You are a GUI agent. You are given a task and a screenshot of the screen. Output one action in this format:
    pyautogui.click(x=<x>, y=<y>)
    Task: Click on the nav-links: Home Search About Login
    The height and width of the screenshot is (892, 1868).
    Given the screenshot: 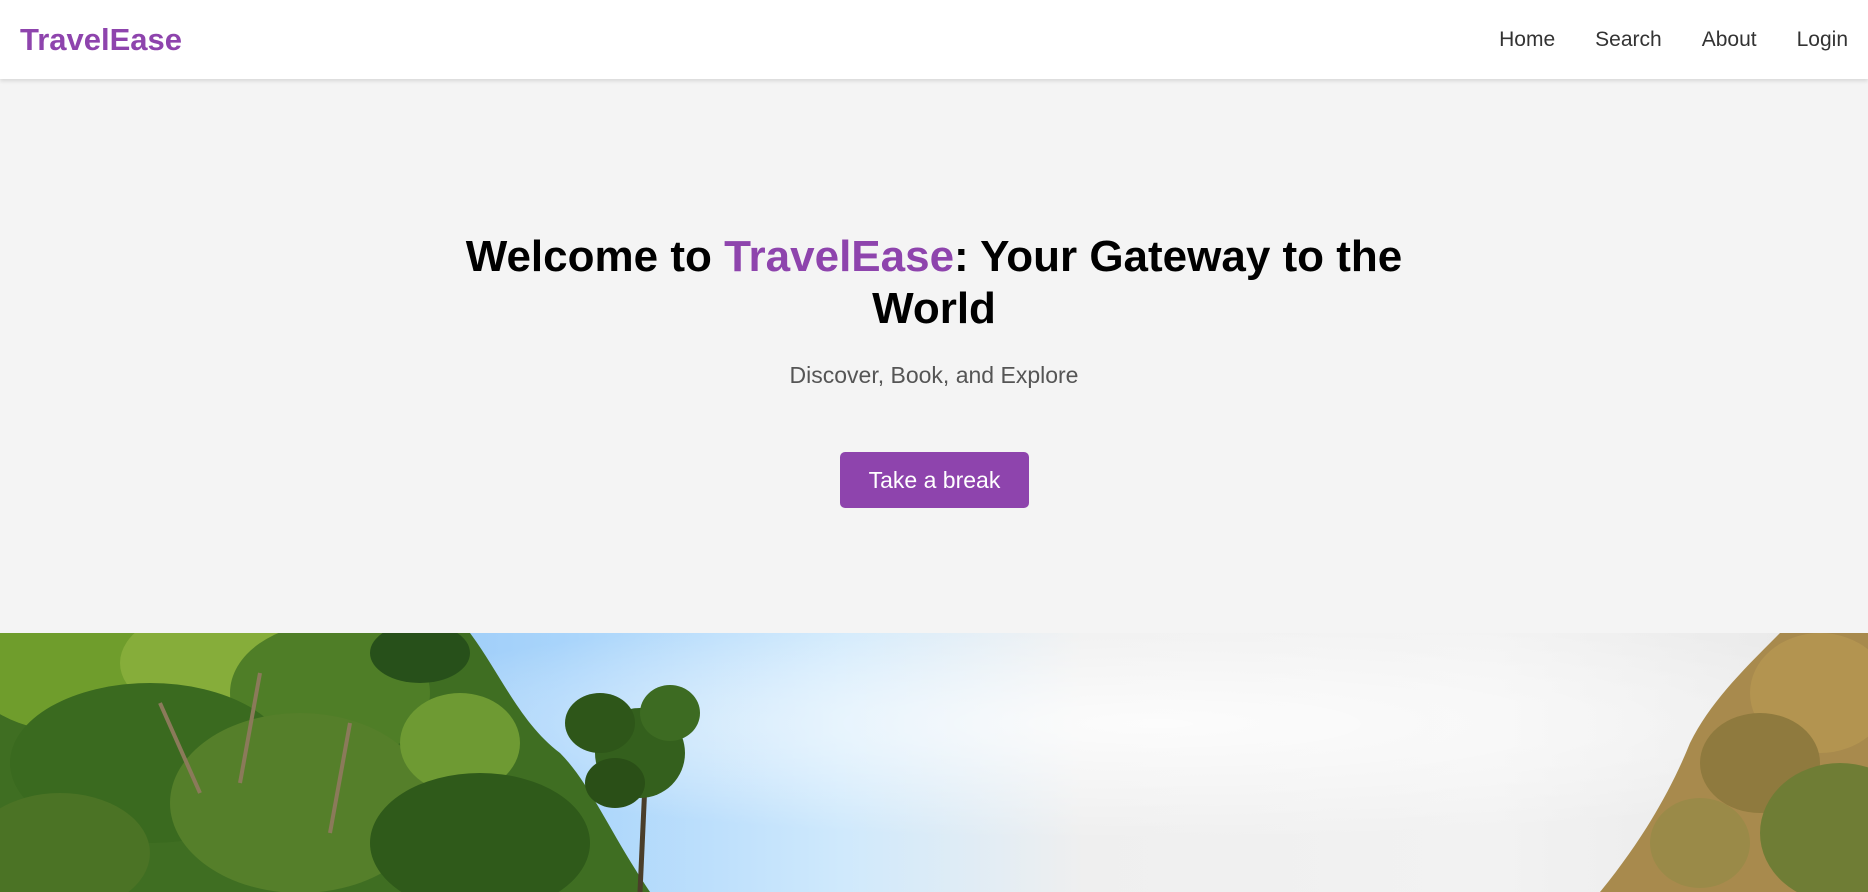 What is the action you would take?
    pyautogui.click(x=1673, y=40)
    